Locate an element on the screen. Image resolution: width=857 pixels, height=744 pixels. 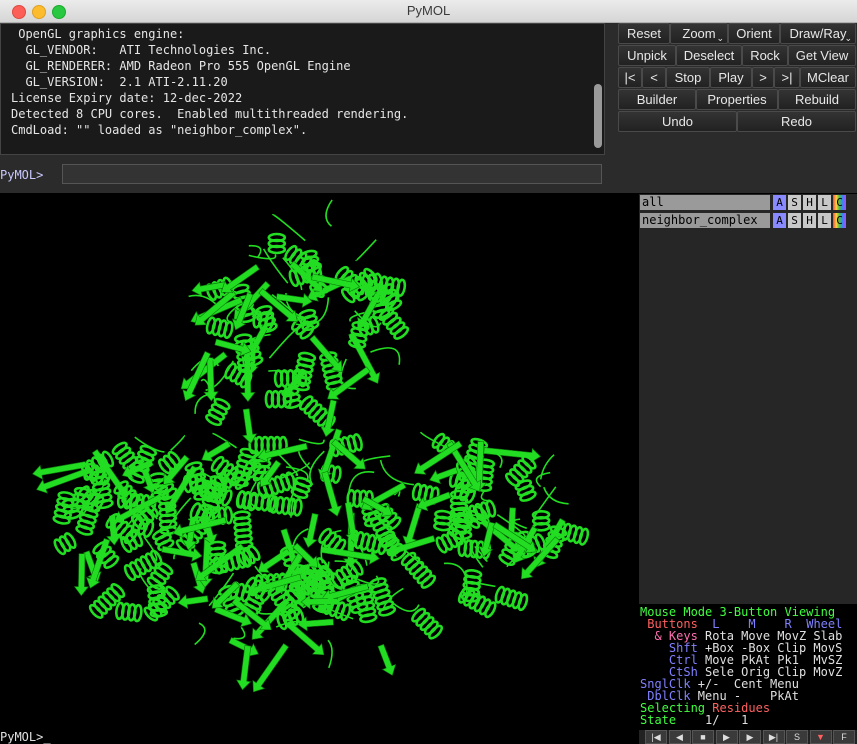
console-line: GL_VENDOR: ATI Technologies Inc. is located at coordinates (141, 50).